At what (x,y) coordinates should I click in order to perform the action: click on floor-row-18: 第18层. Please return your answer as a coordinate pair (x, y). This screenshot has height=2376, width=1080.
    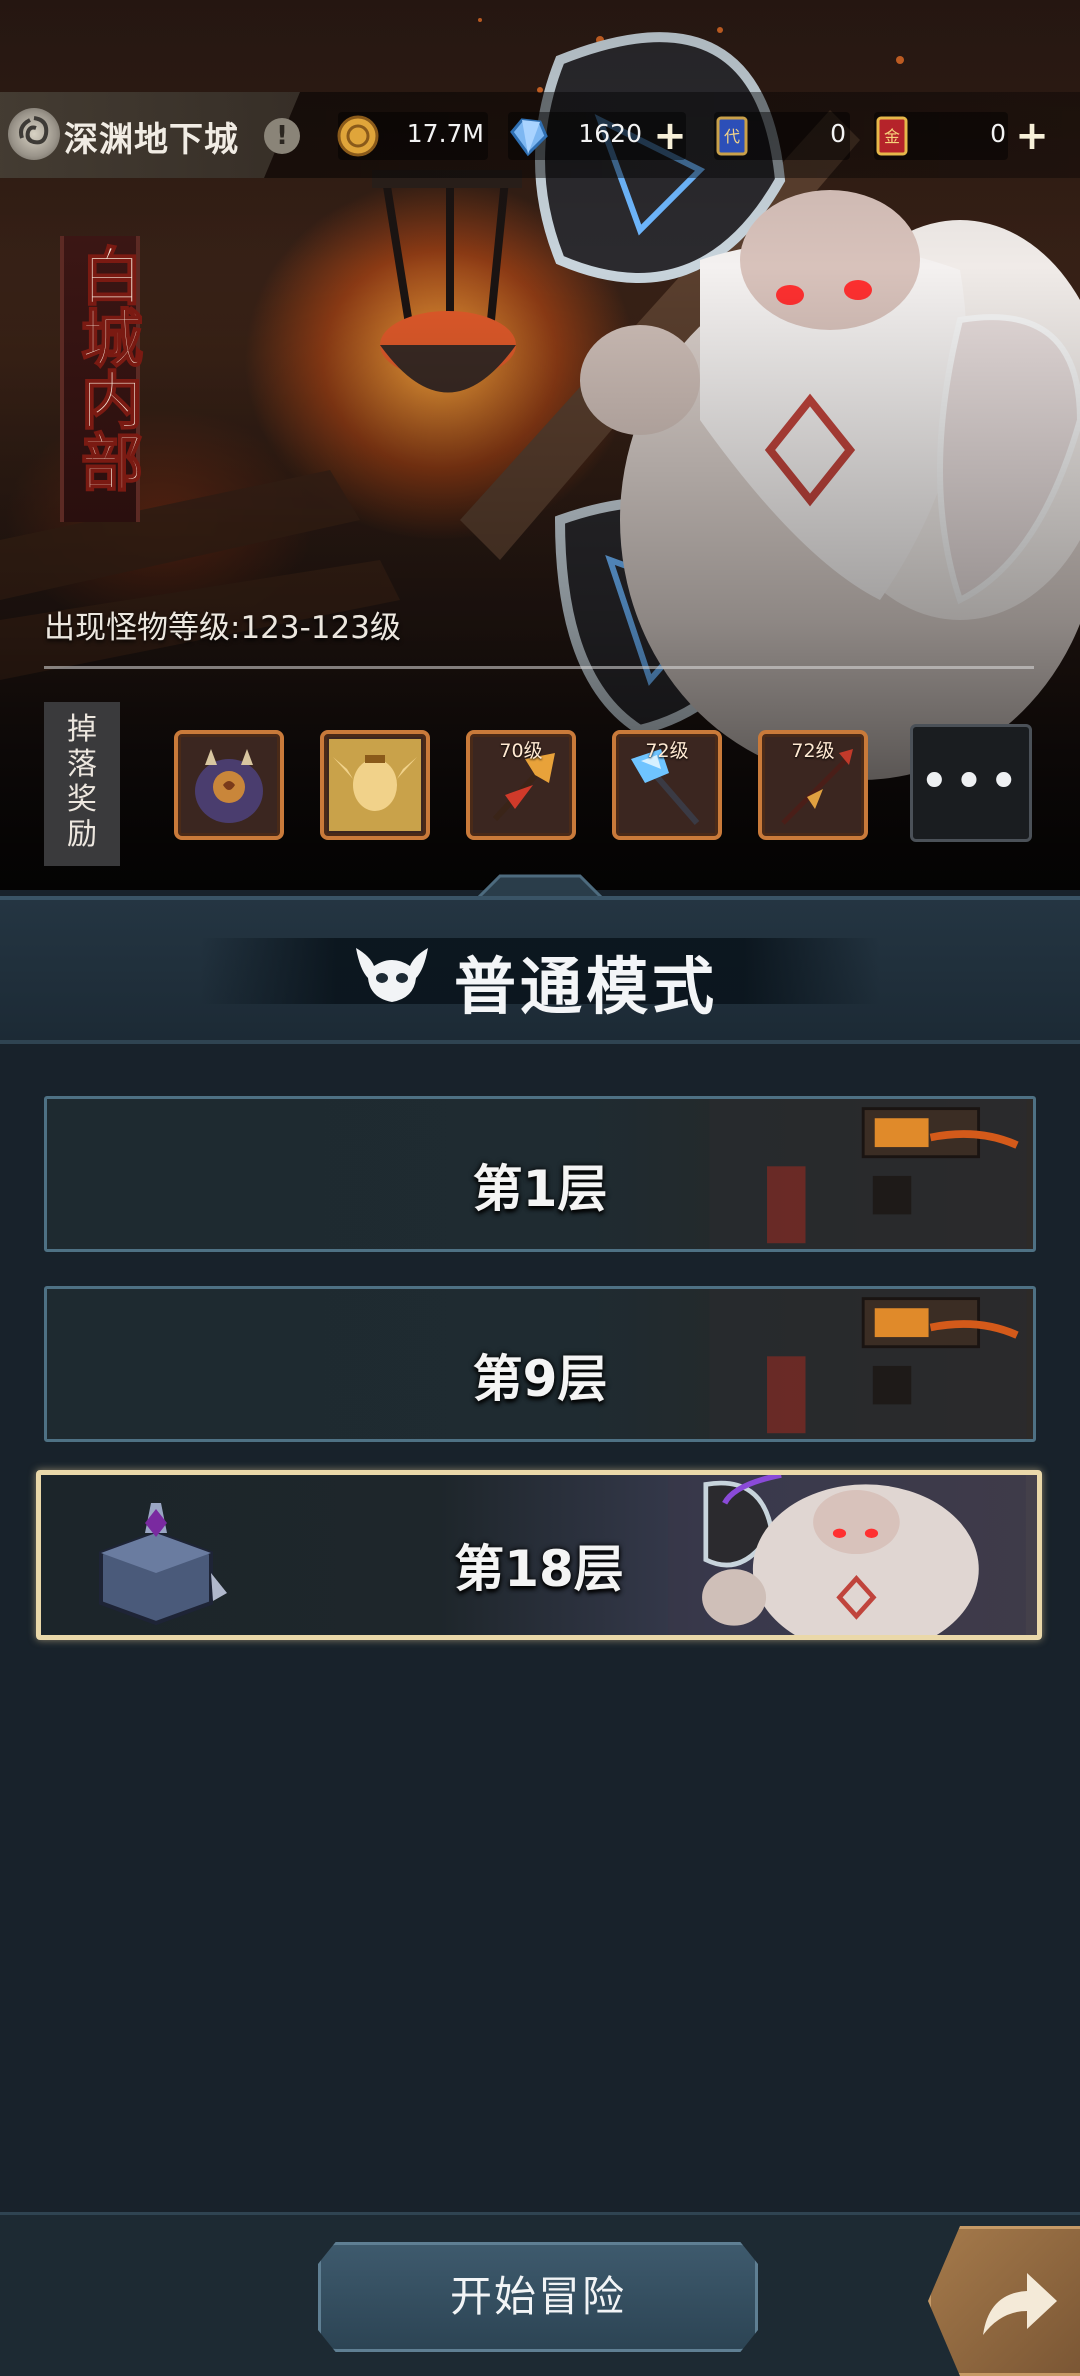
    Looking at the image, I should click on (539, 1555).